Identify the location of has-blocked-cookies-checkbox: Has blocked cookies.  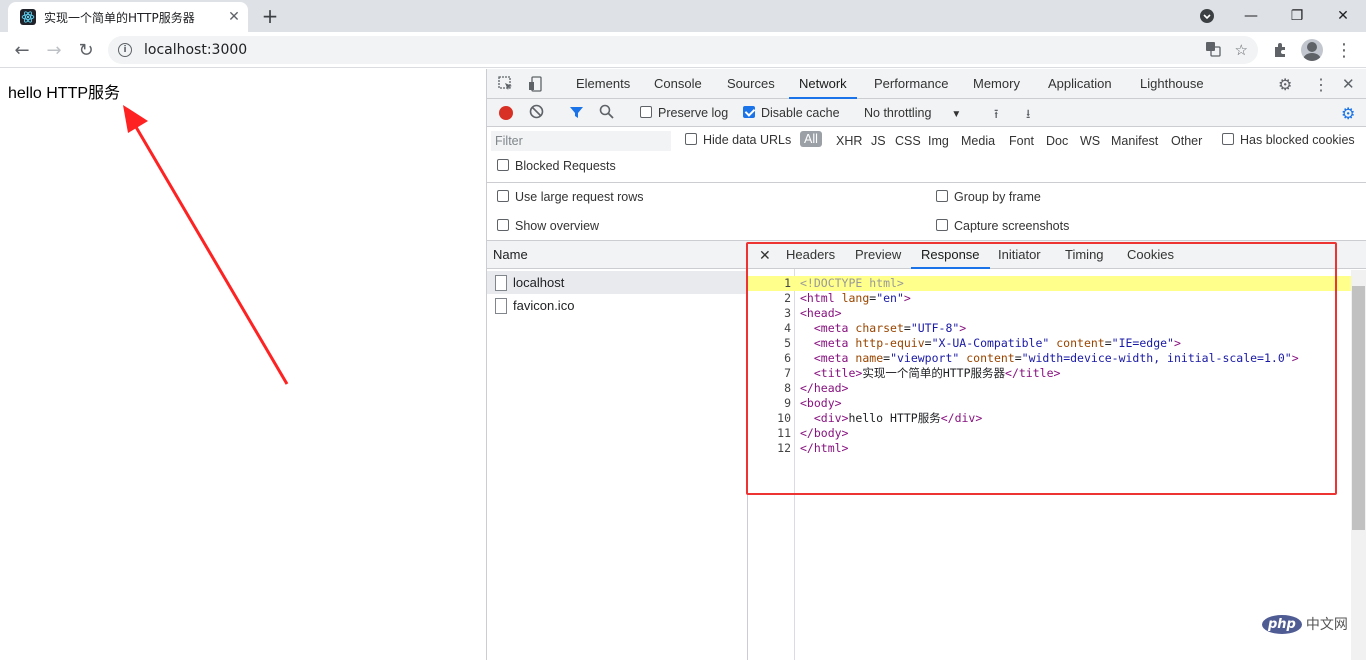
(1288, 140).